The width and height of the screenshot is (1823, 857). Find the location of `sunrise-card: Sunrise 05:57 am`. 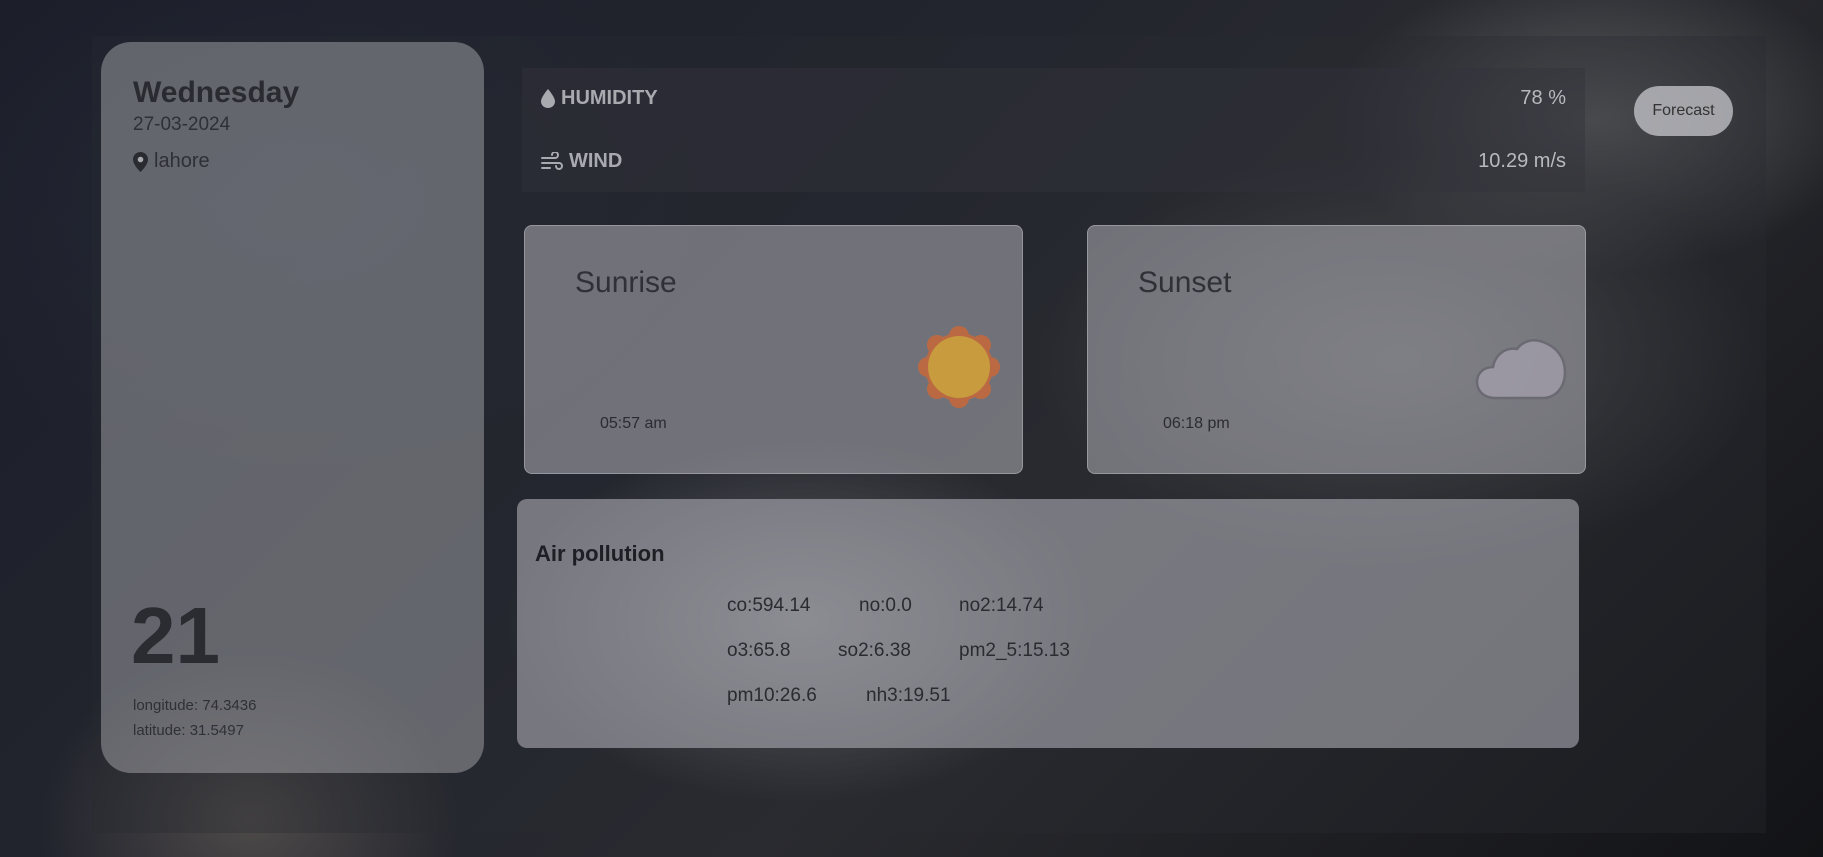

sunrise-card: Sunrise 05:57 am is located at coordinates (773, 349).